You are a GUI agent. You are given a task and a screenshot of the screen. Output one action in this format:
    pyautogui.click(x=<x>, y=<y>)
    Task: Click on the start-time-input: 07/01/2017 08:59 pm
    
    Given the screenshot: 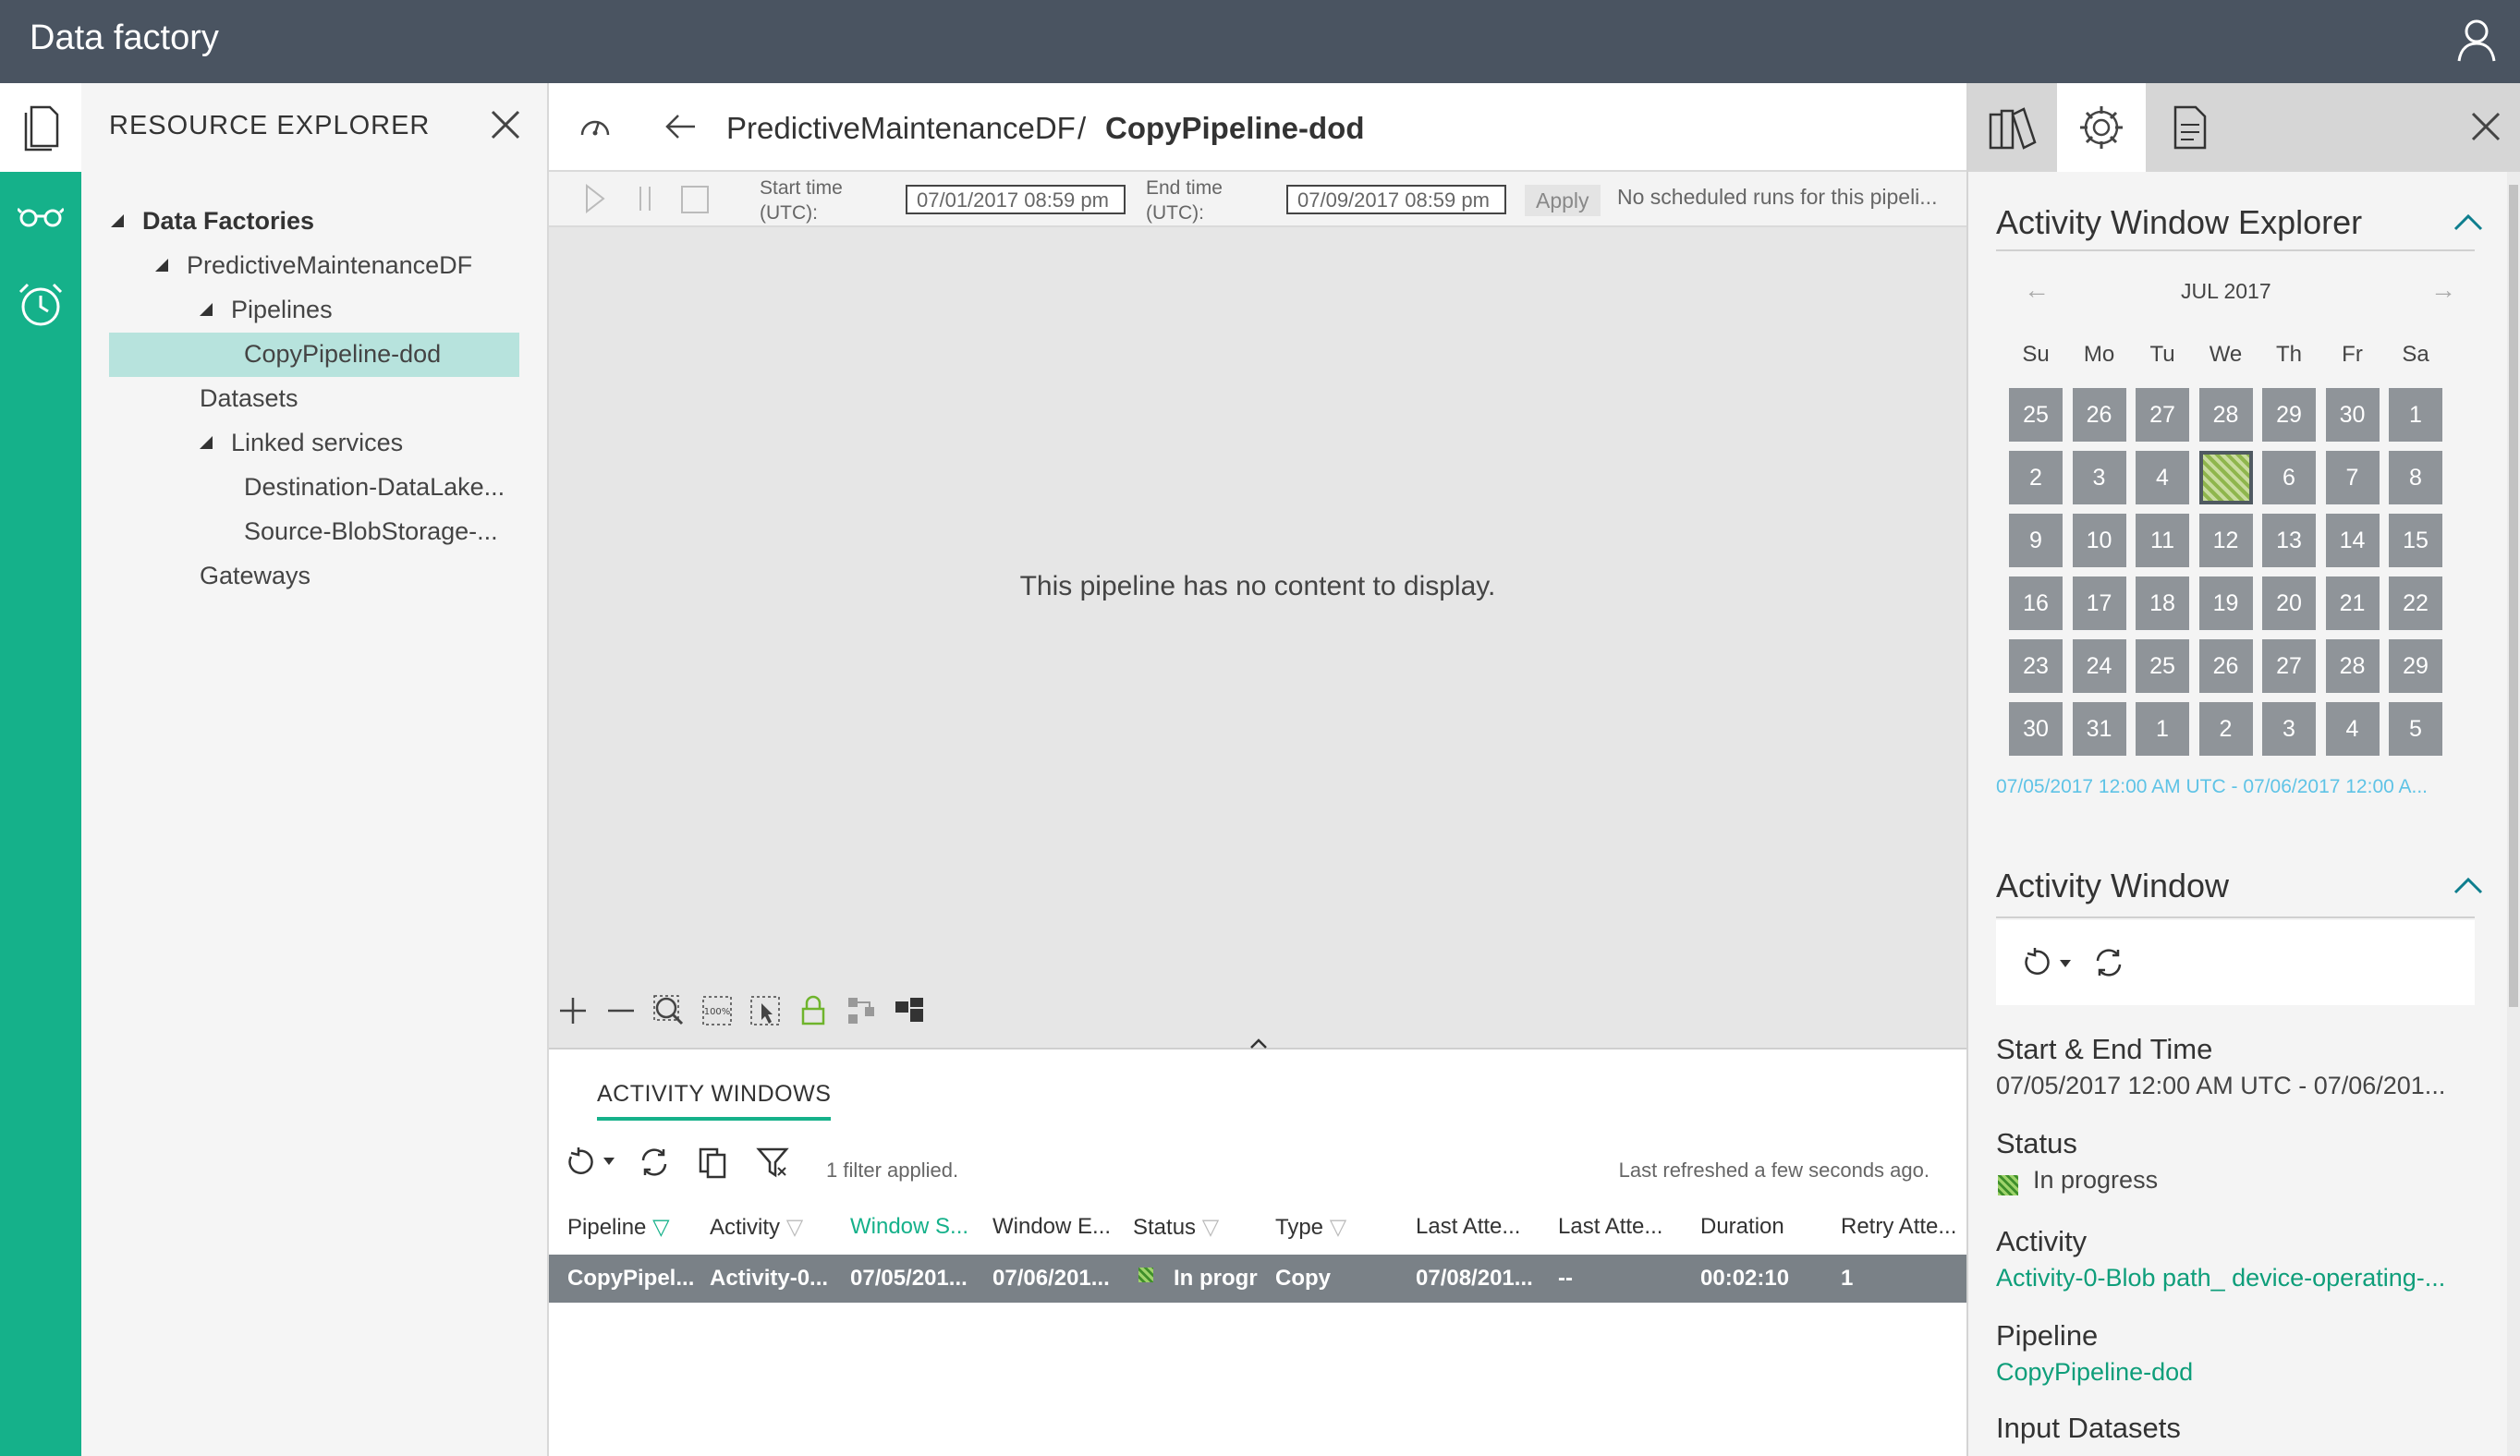 What is the action you would take?
    pyautogui.click(x=1016, y=199)
    